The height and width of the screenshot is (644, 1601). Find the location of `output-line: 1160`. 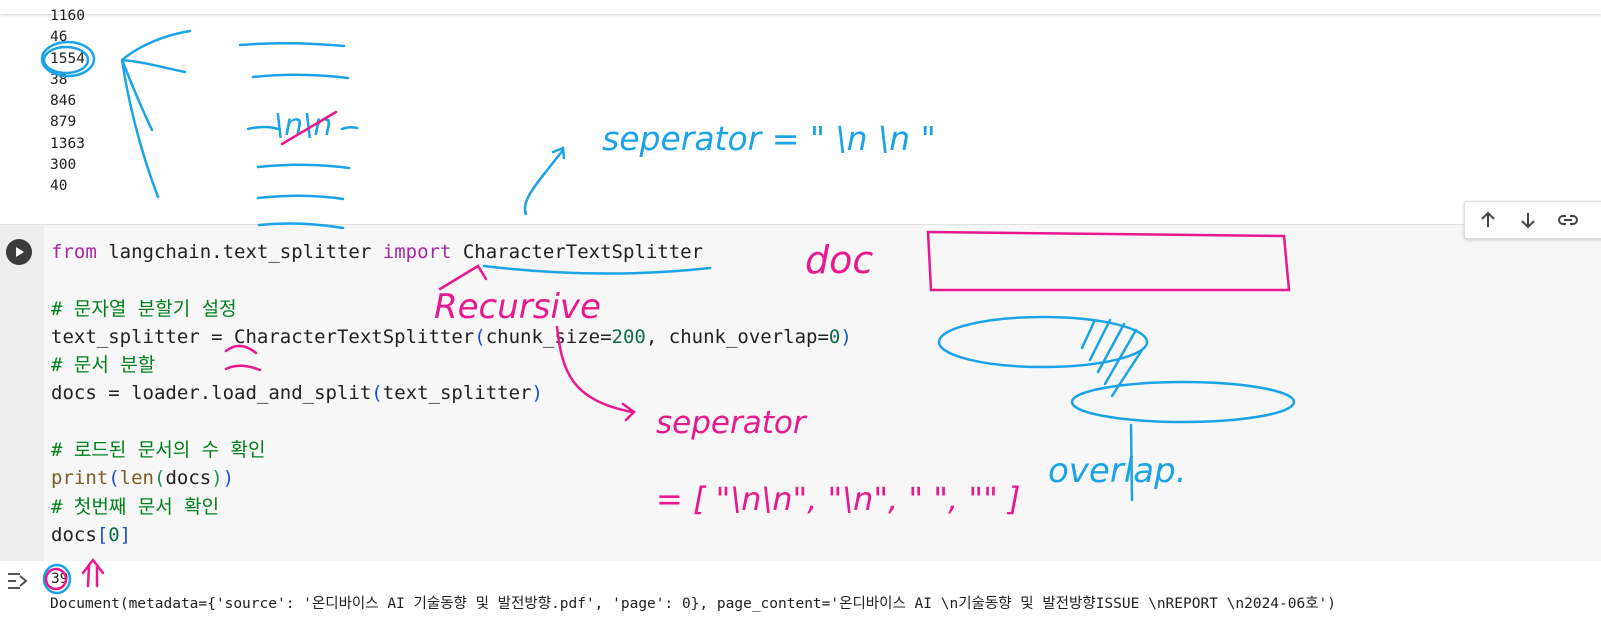

output-line: 1160 is located at coordinates (67, 16).